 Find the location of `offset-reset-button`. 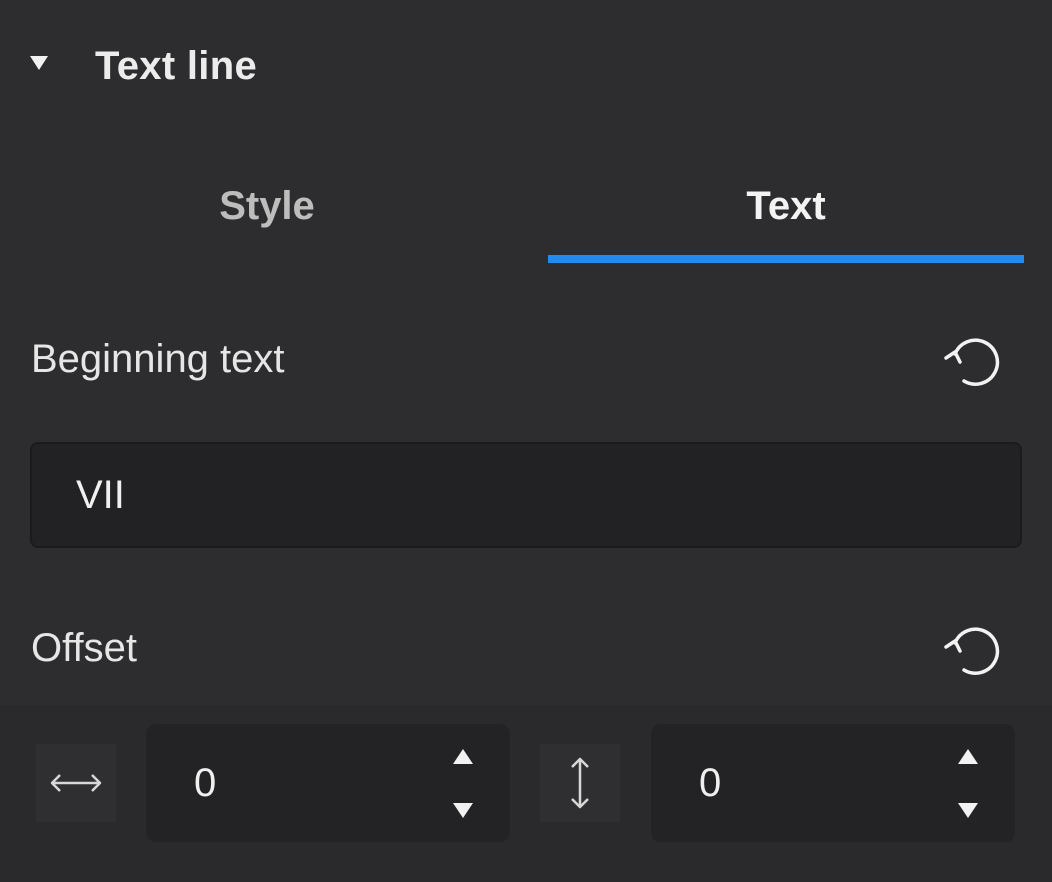

offset-reset-button is located at coordinates (970, 649).